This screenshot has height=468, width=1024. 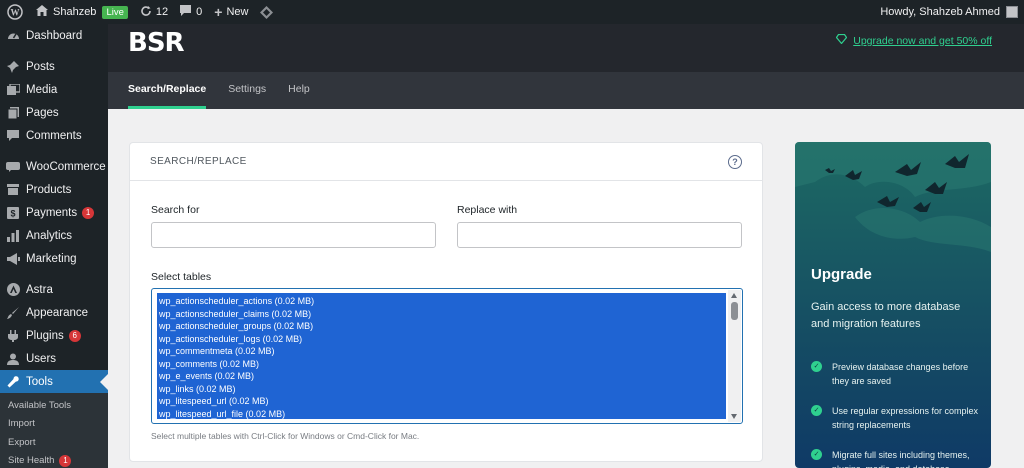 What do you see at coordinates (156, 43) in the screenshot?
I see `bsr-logo: BSR` at bounding box center [156, 43].